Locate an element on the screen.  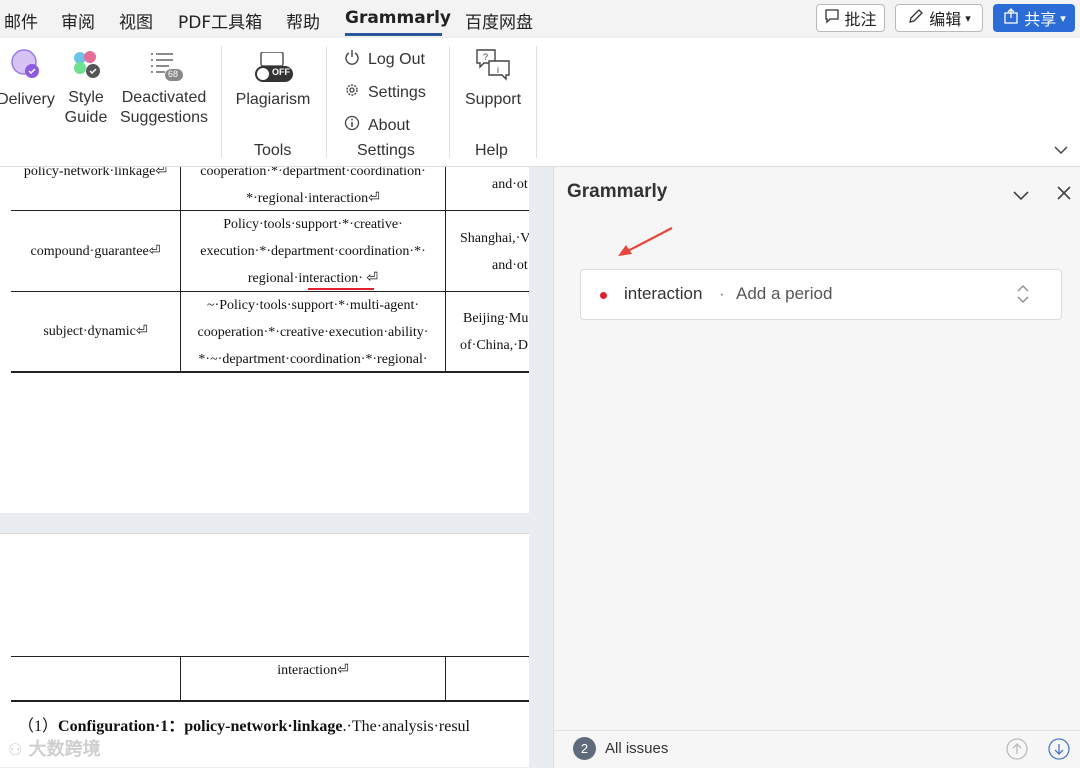
deactivated-count-badge: 68 is located at coordinates (173, 74).